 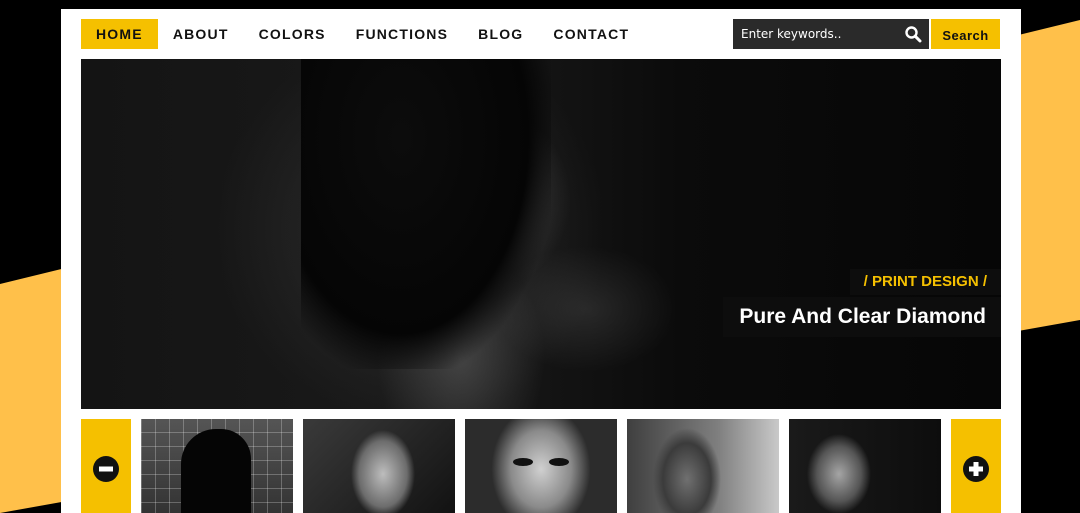 I want to click on main-nav: HOME ABOUT COLORS FUNCTIONS BLOG CONTACT, so click(x=362, y=34).